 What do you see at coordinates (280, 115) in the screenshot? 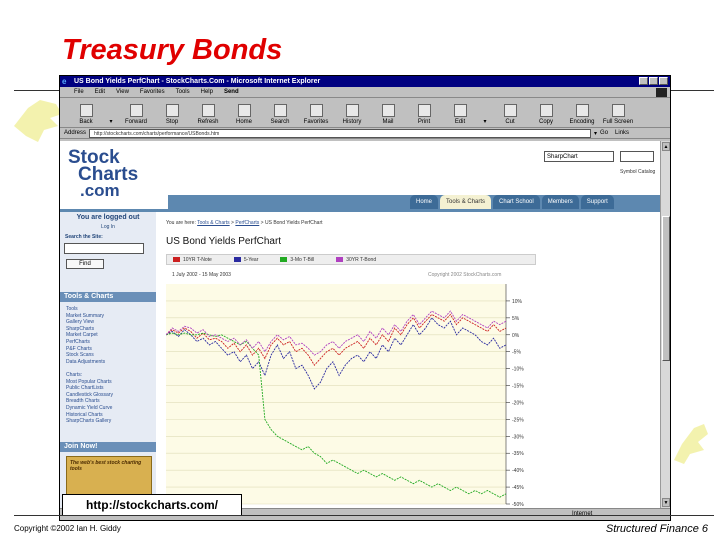
I see `search-button: Search` at bounding box center [280, 115].